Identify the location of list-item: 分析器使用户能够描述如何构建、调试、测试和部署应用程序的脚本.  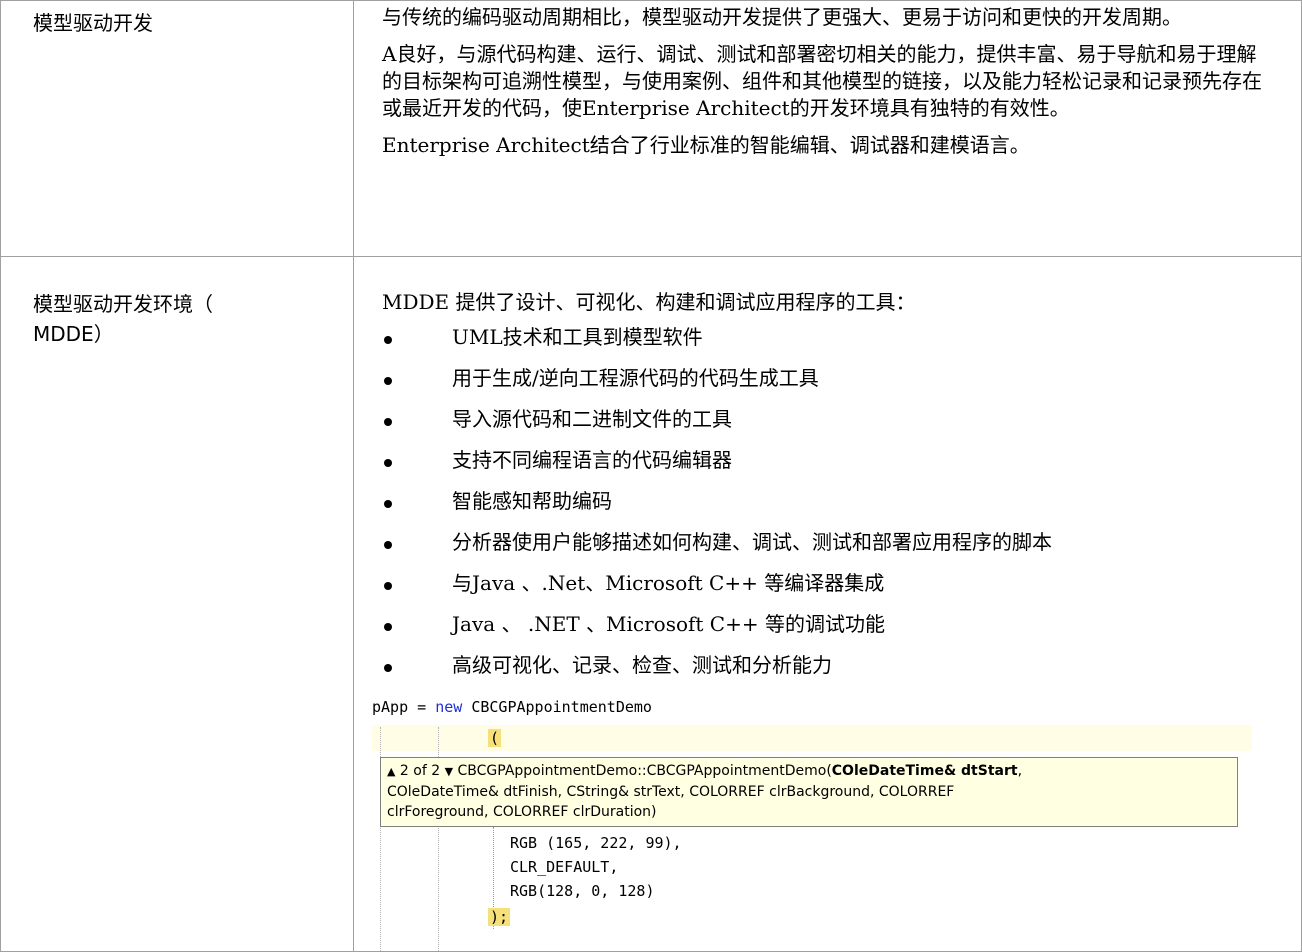
(826, 549).